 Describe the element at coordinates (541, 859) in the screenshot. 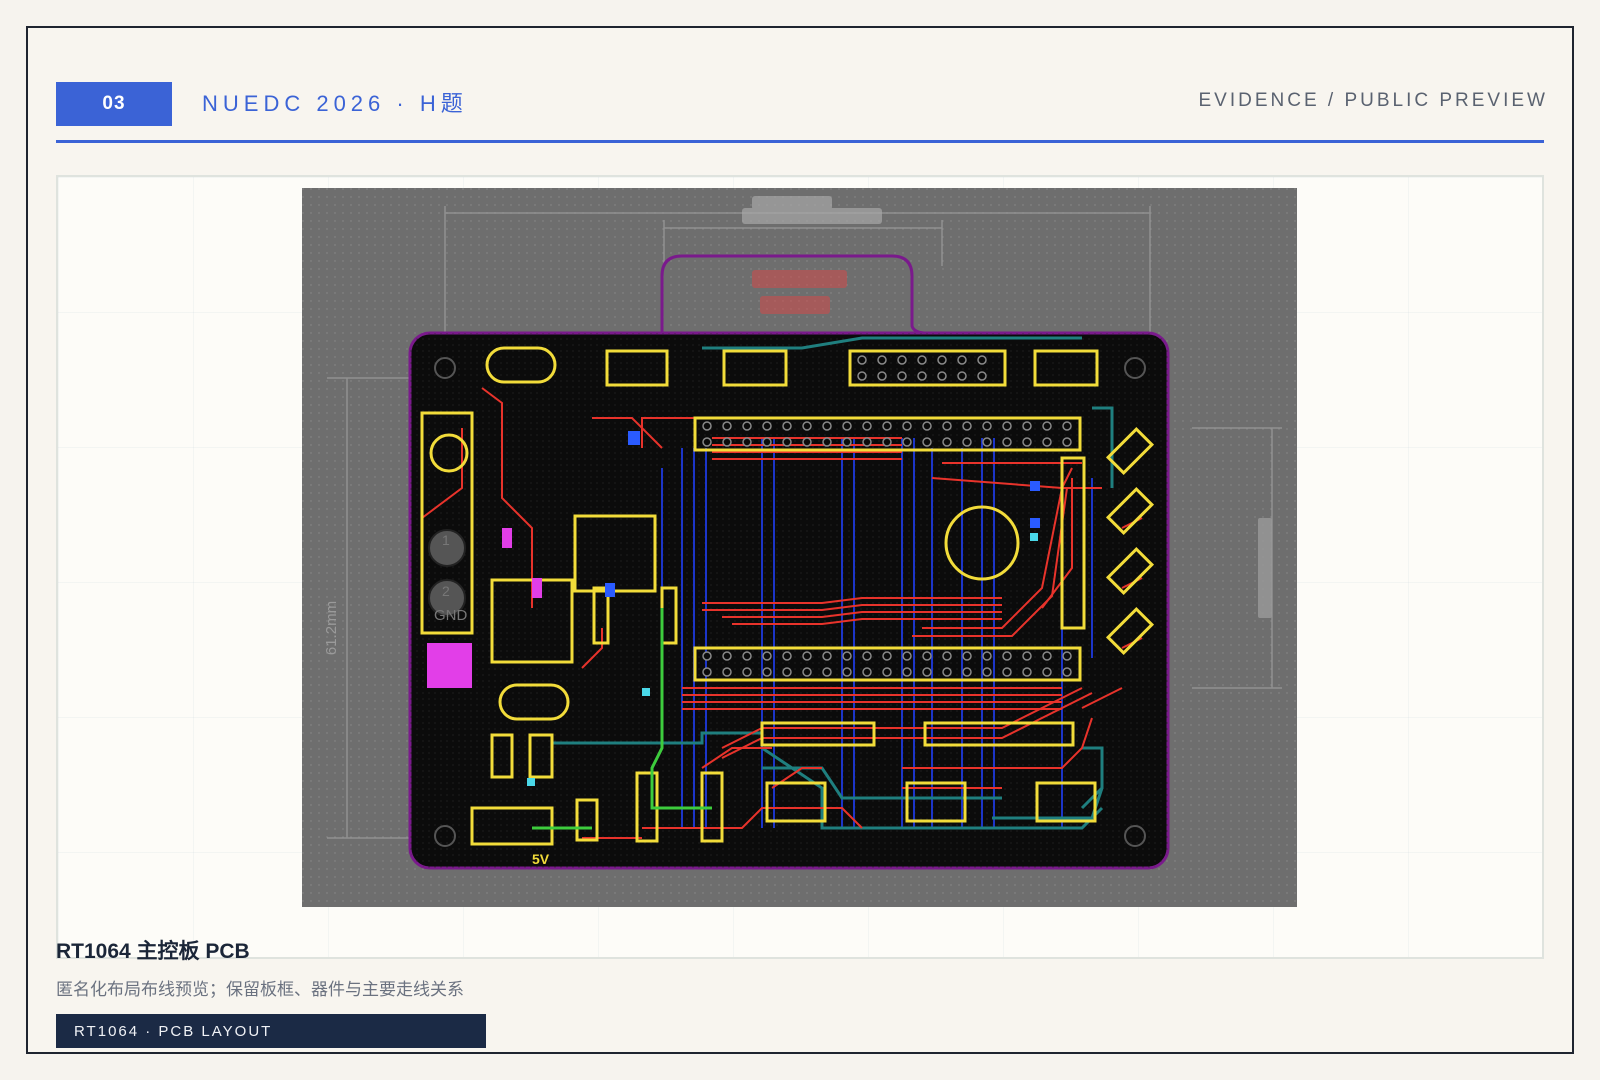

I see `silk-5v-label: 5V` at that location.